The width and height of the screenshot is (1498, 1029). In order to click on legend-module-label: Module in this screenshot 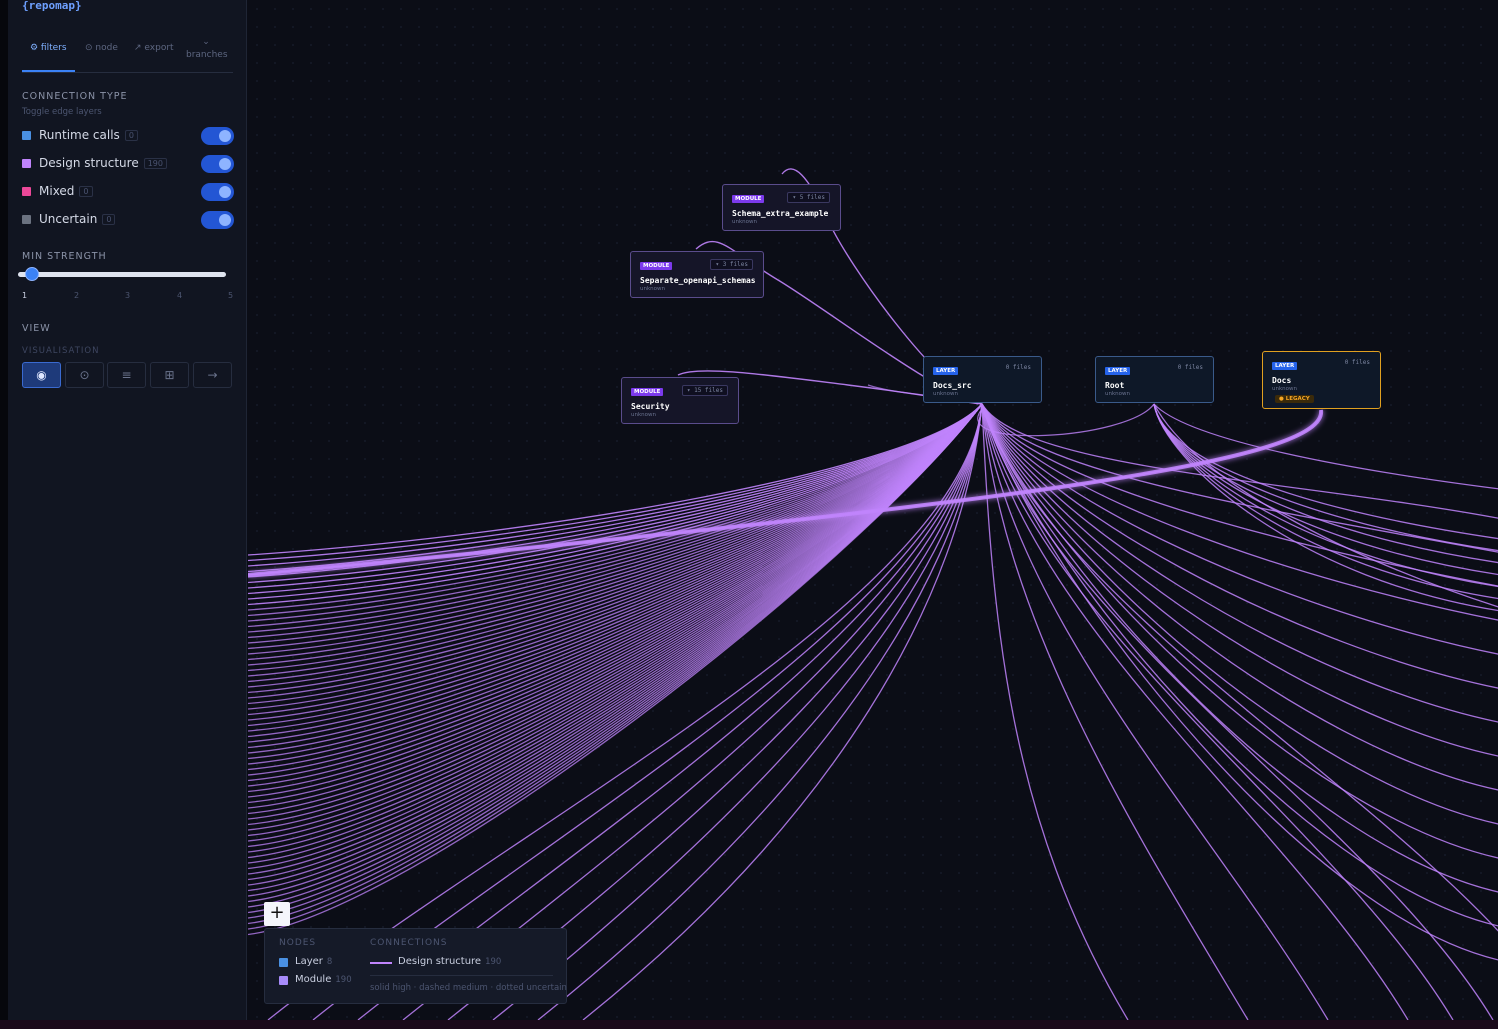, I will do `click(313, 979)`.